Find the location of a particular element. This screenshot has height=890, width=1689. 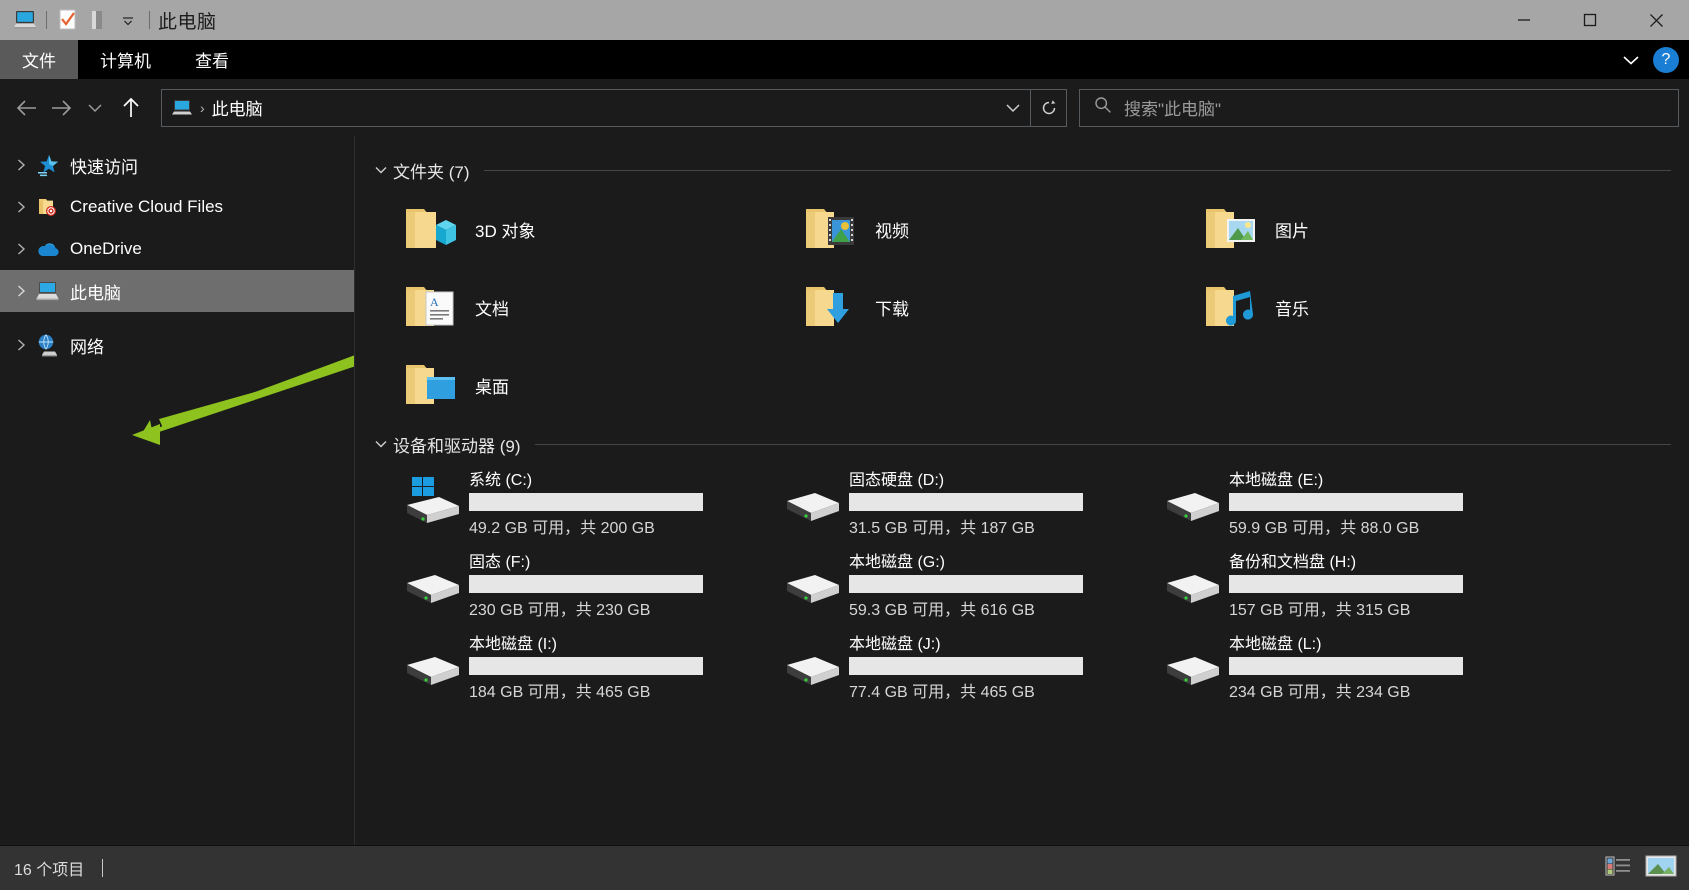

drive-label: 本地磁盘 (I:) is located at coordinates (513, 644).